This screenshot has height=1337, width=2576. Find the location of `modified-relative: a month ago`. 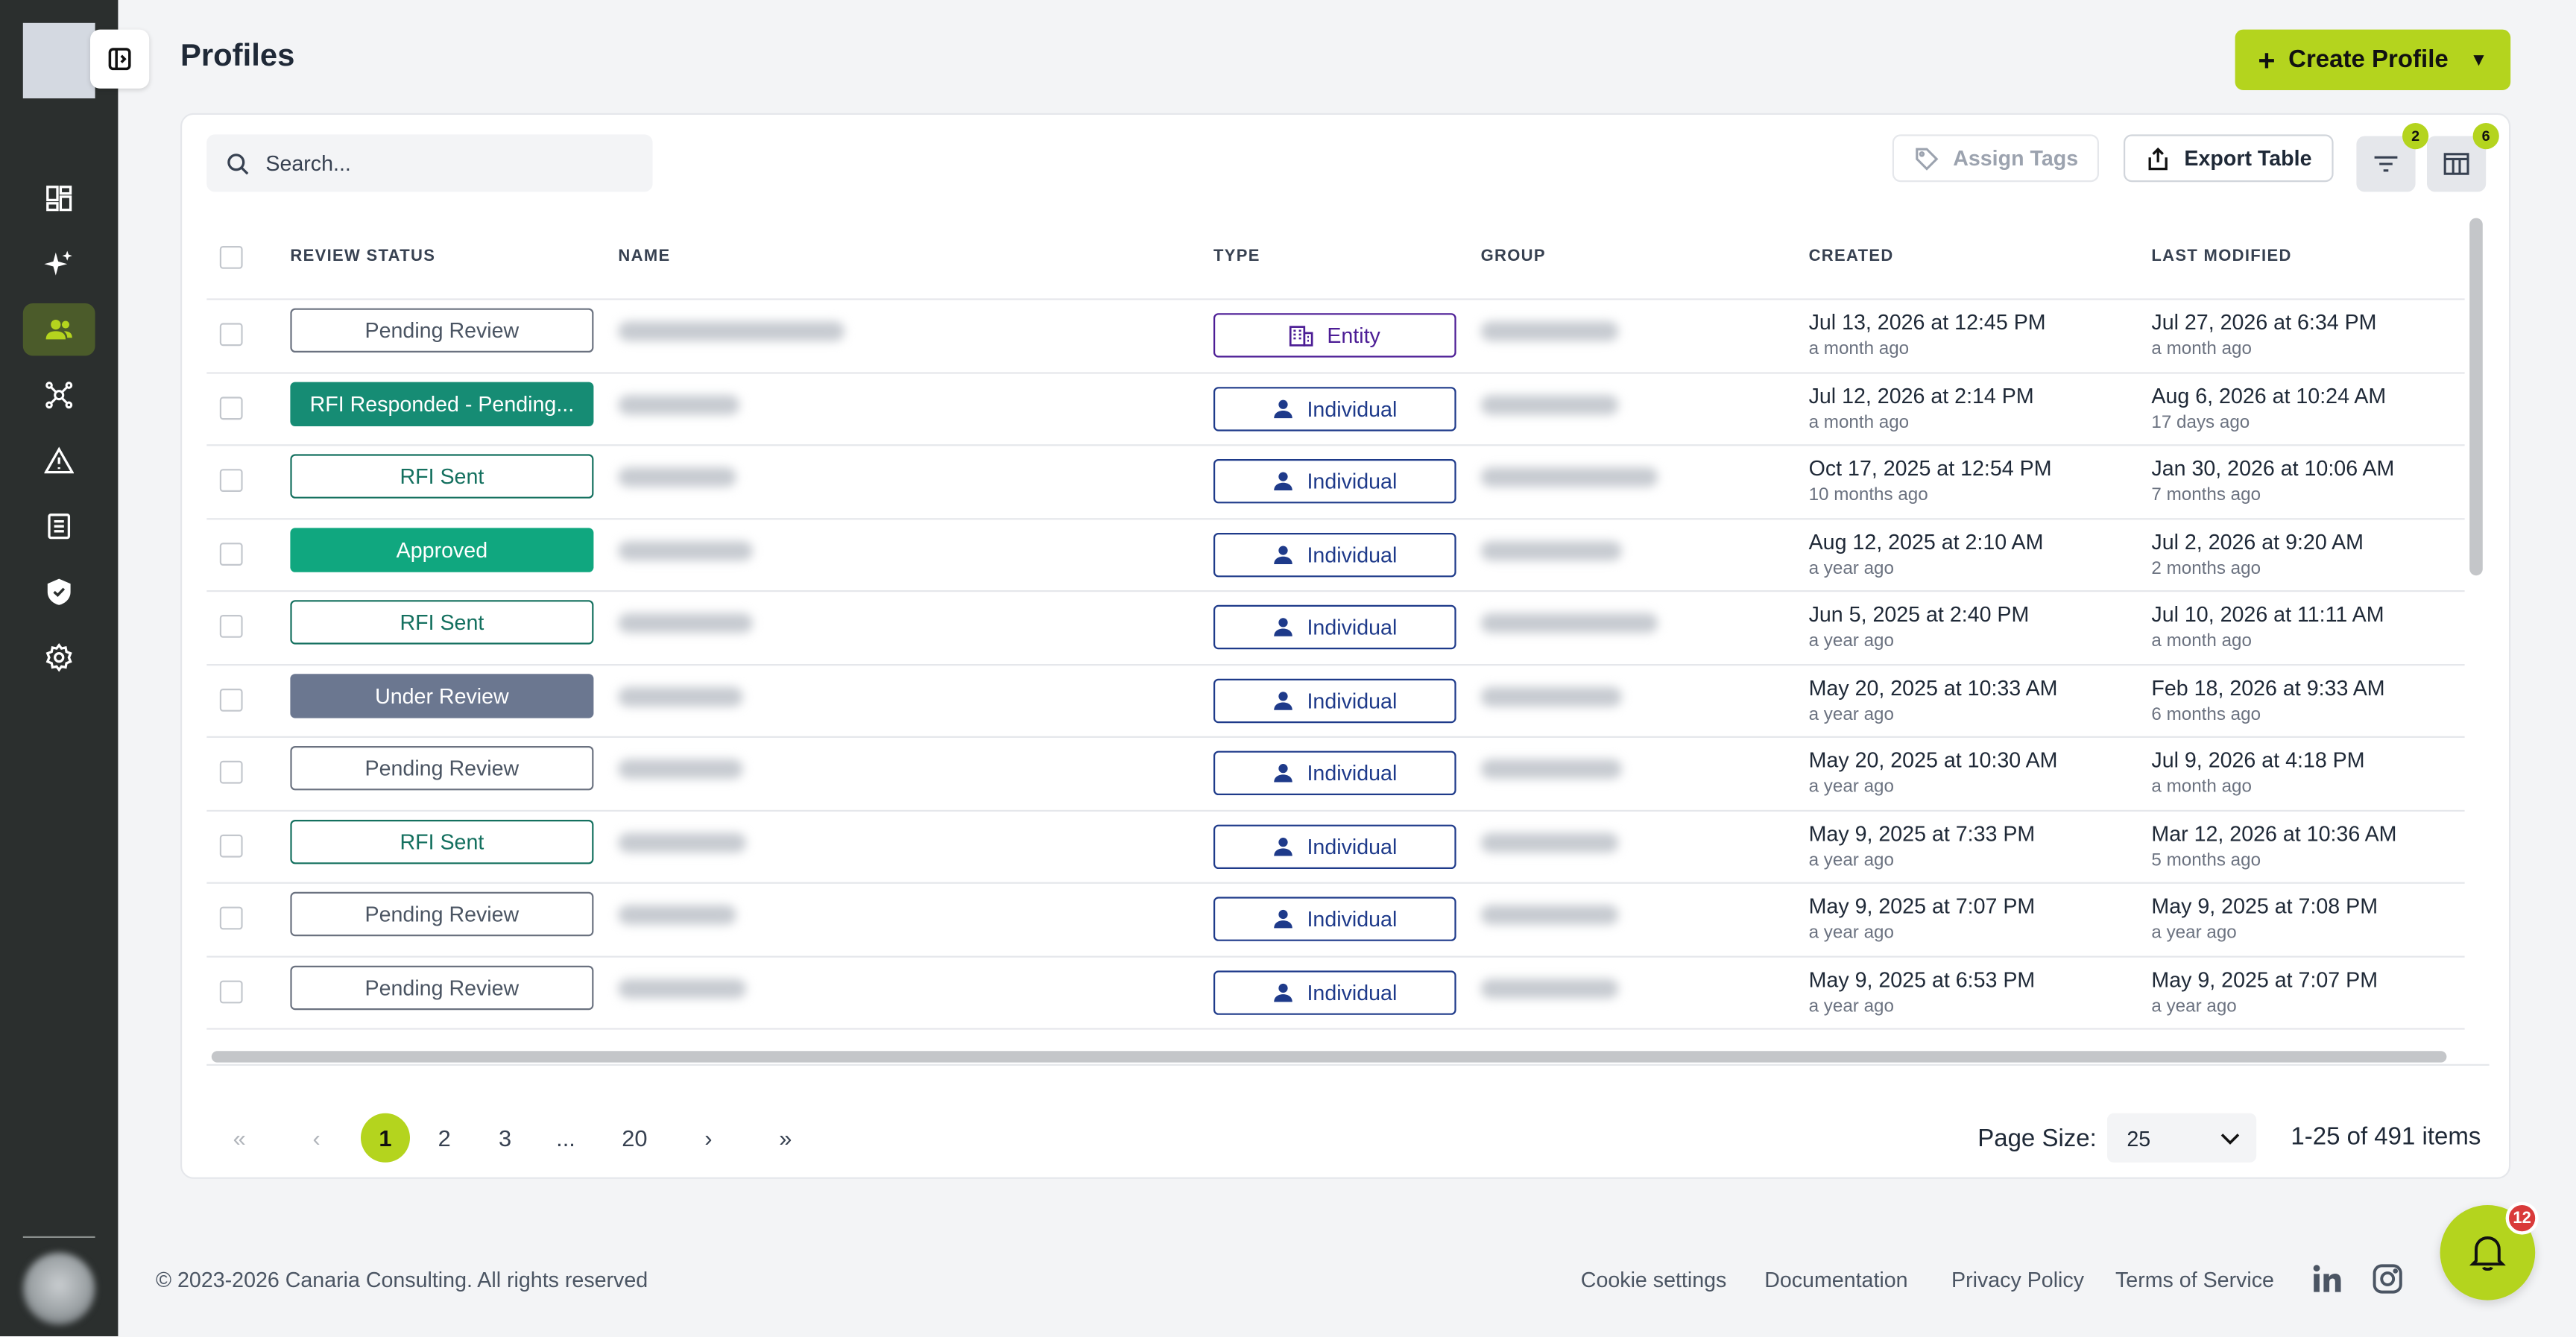

modified-relative: a month ago is located at coordinates (2201, 641).